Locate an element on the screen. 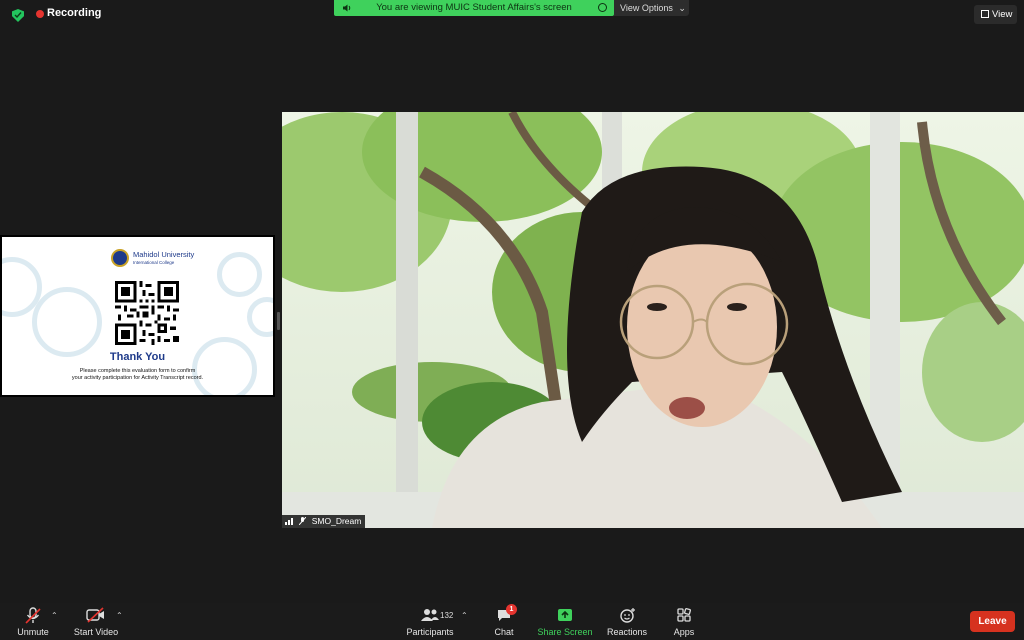  participant-name: SMO_Dream is located at coordinates (336, 521).